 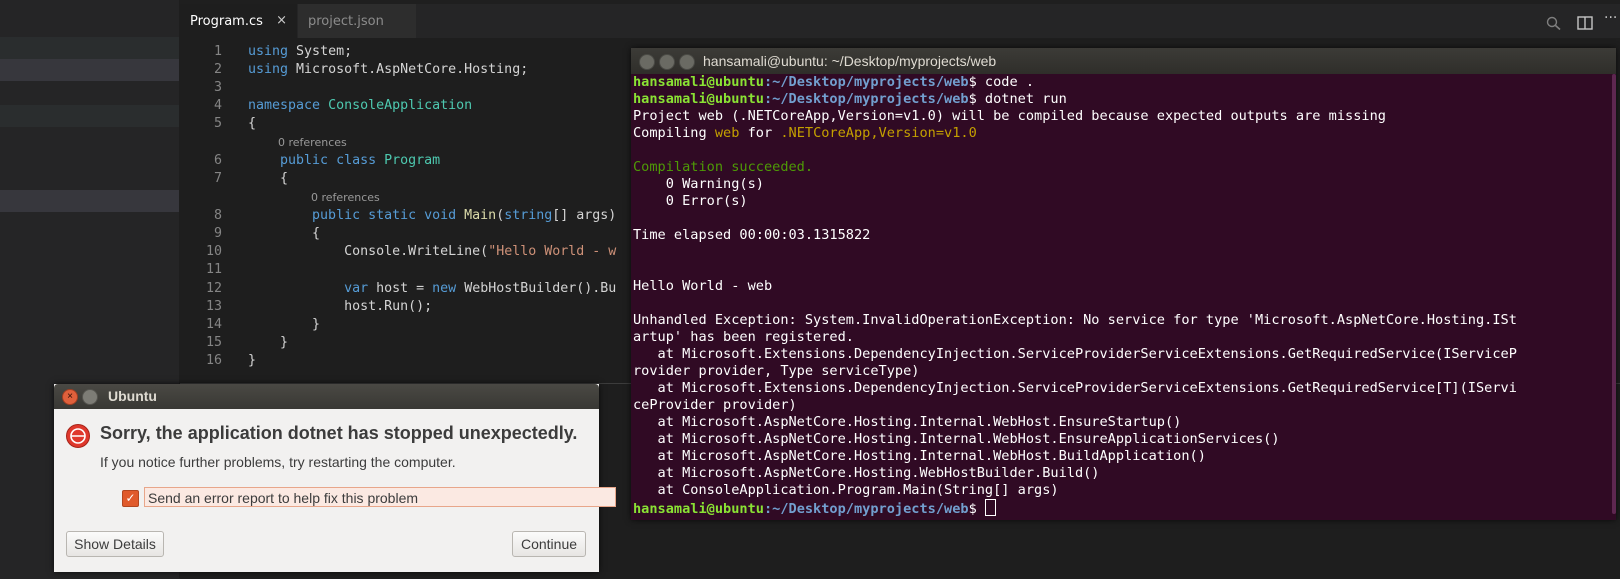 What do you see at coordinates (213, 269) in the screenshot?
I see `line-number: 11` at bounding box center [213, 269].